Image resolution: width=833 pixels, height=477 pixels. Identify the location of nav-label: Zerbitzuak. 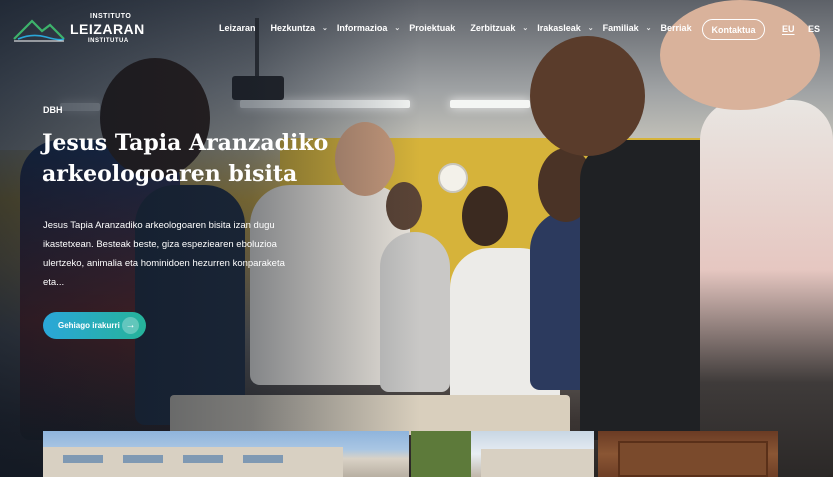
(493, 28).